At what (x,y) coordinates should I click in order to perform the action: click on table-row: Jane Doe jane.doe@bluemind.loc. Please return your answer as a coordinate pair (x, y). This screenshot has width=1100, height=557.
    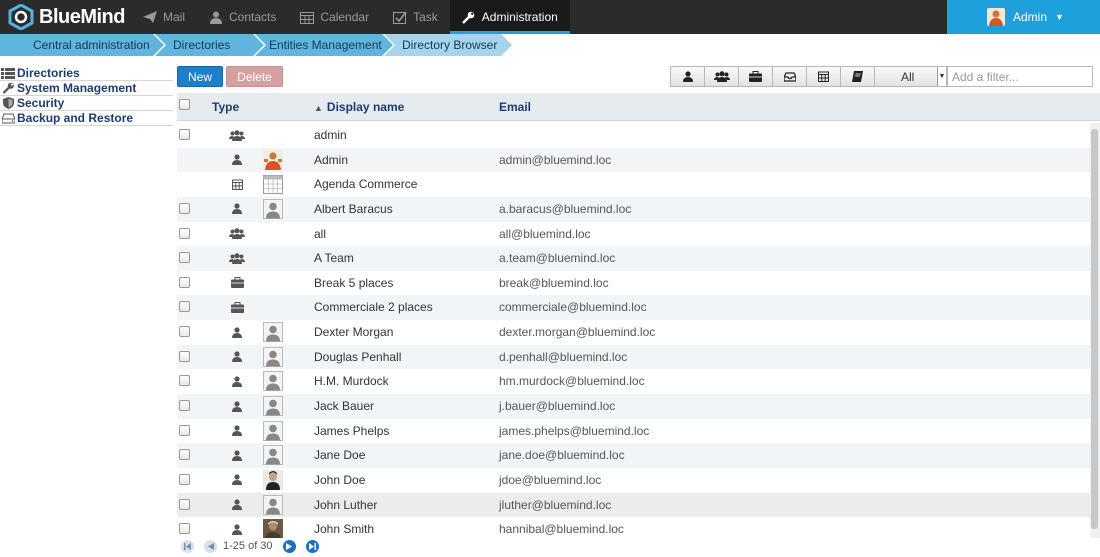
    Looking at the image, I should click on (633, 455).